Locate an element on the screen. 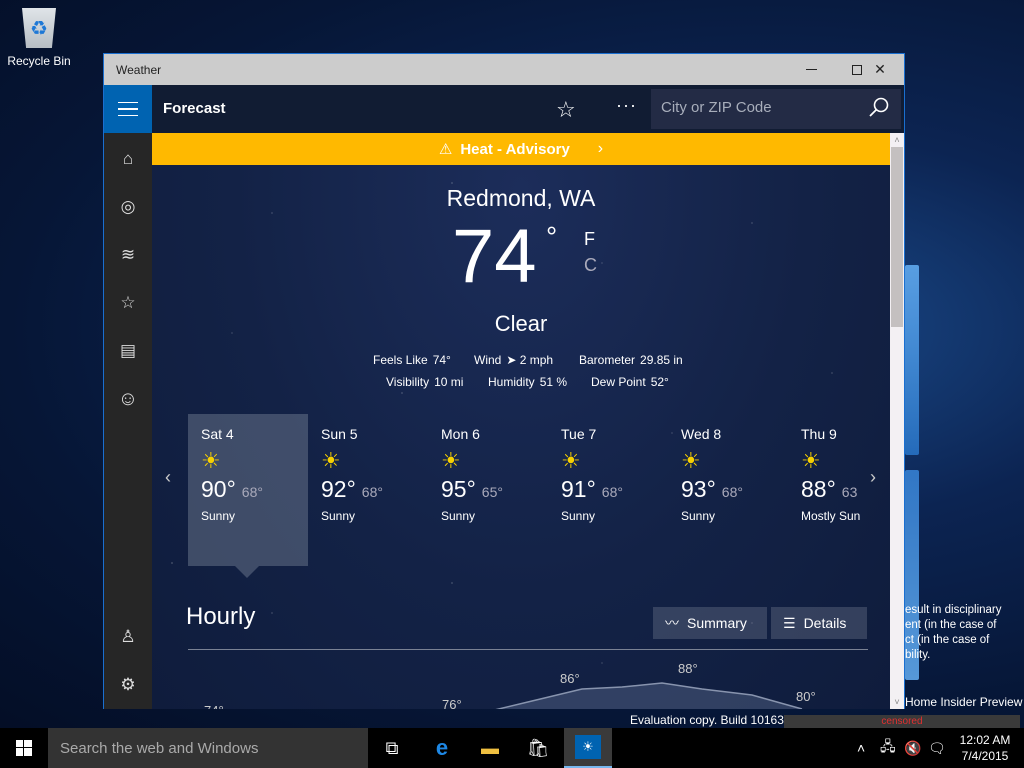  high-temp: 95° is located at coordinates (458, 489).